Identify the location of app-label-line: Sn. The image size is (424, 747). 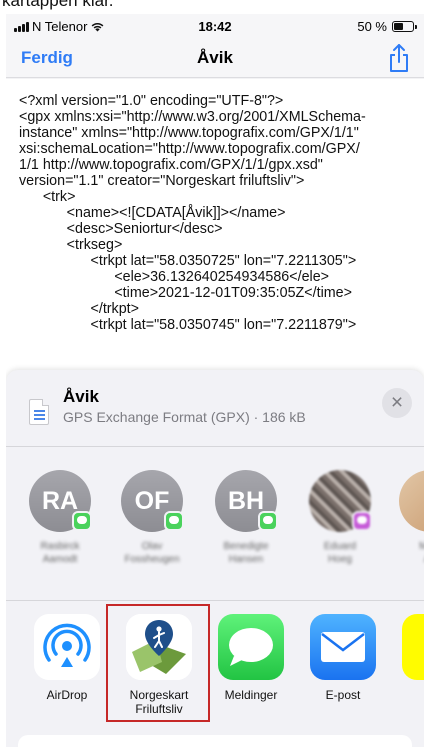
(408, 695).